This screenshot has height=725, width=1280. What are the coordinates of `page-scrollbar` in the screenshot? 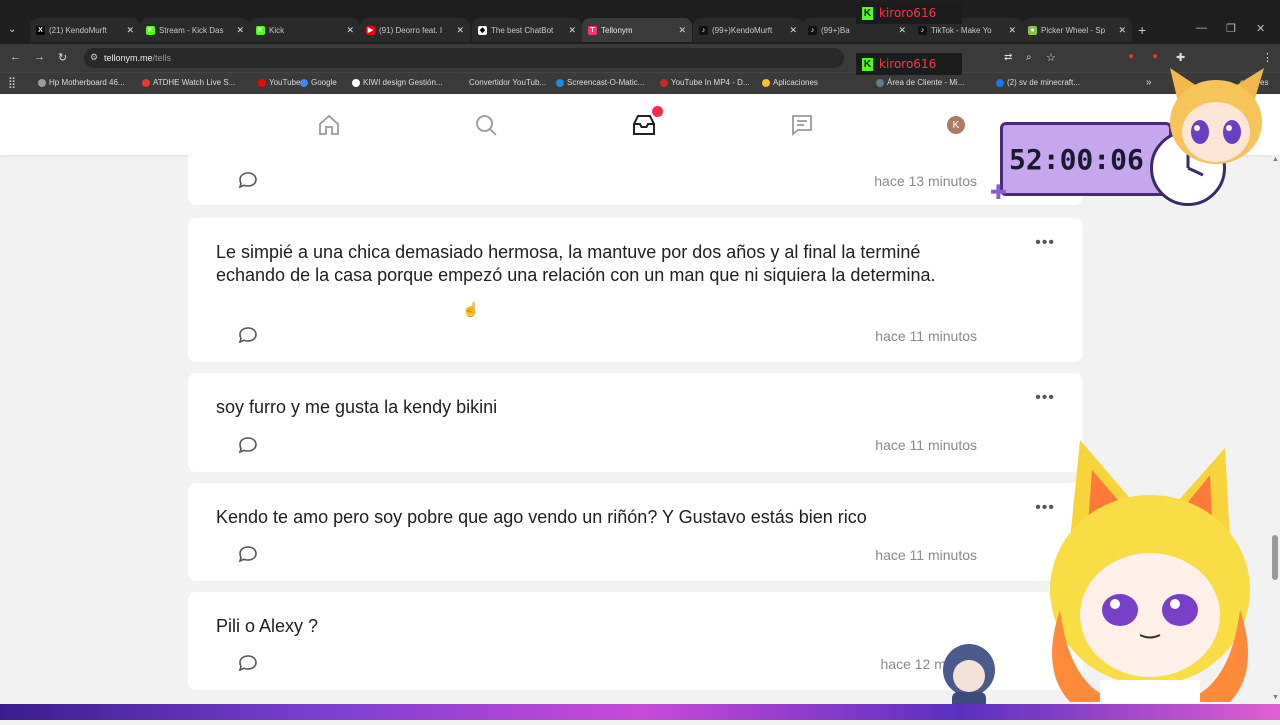 It's located at (1275, 429).